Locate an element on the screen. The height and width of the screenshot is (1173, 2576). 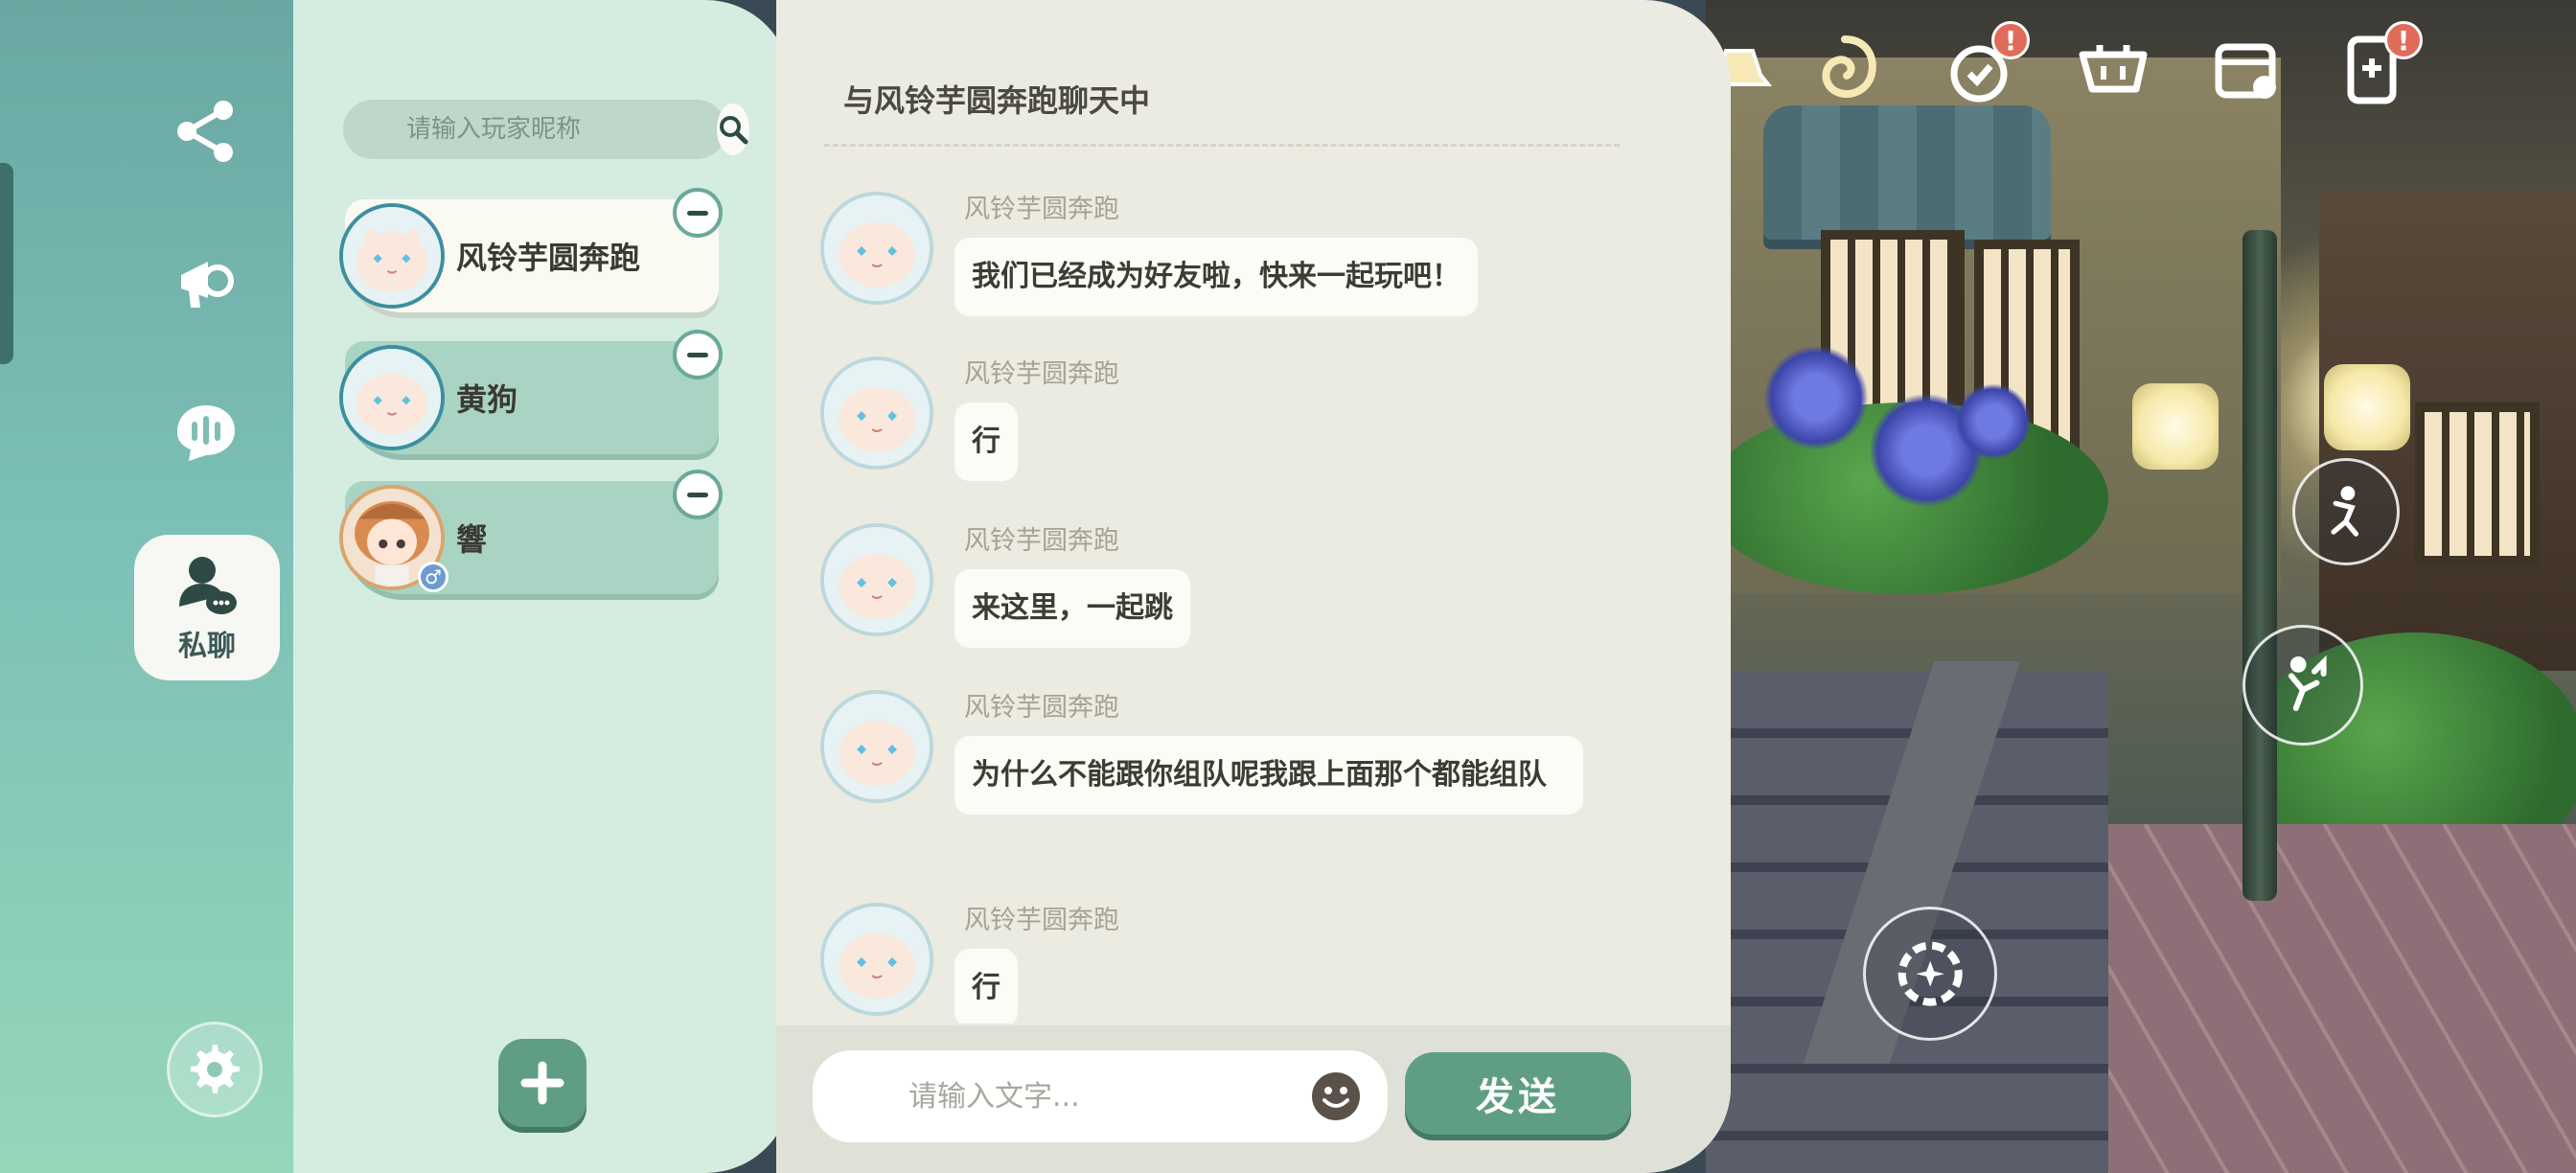
spiral-icon is located at coordinates (1845, 70).